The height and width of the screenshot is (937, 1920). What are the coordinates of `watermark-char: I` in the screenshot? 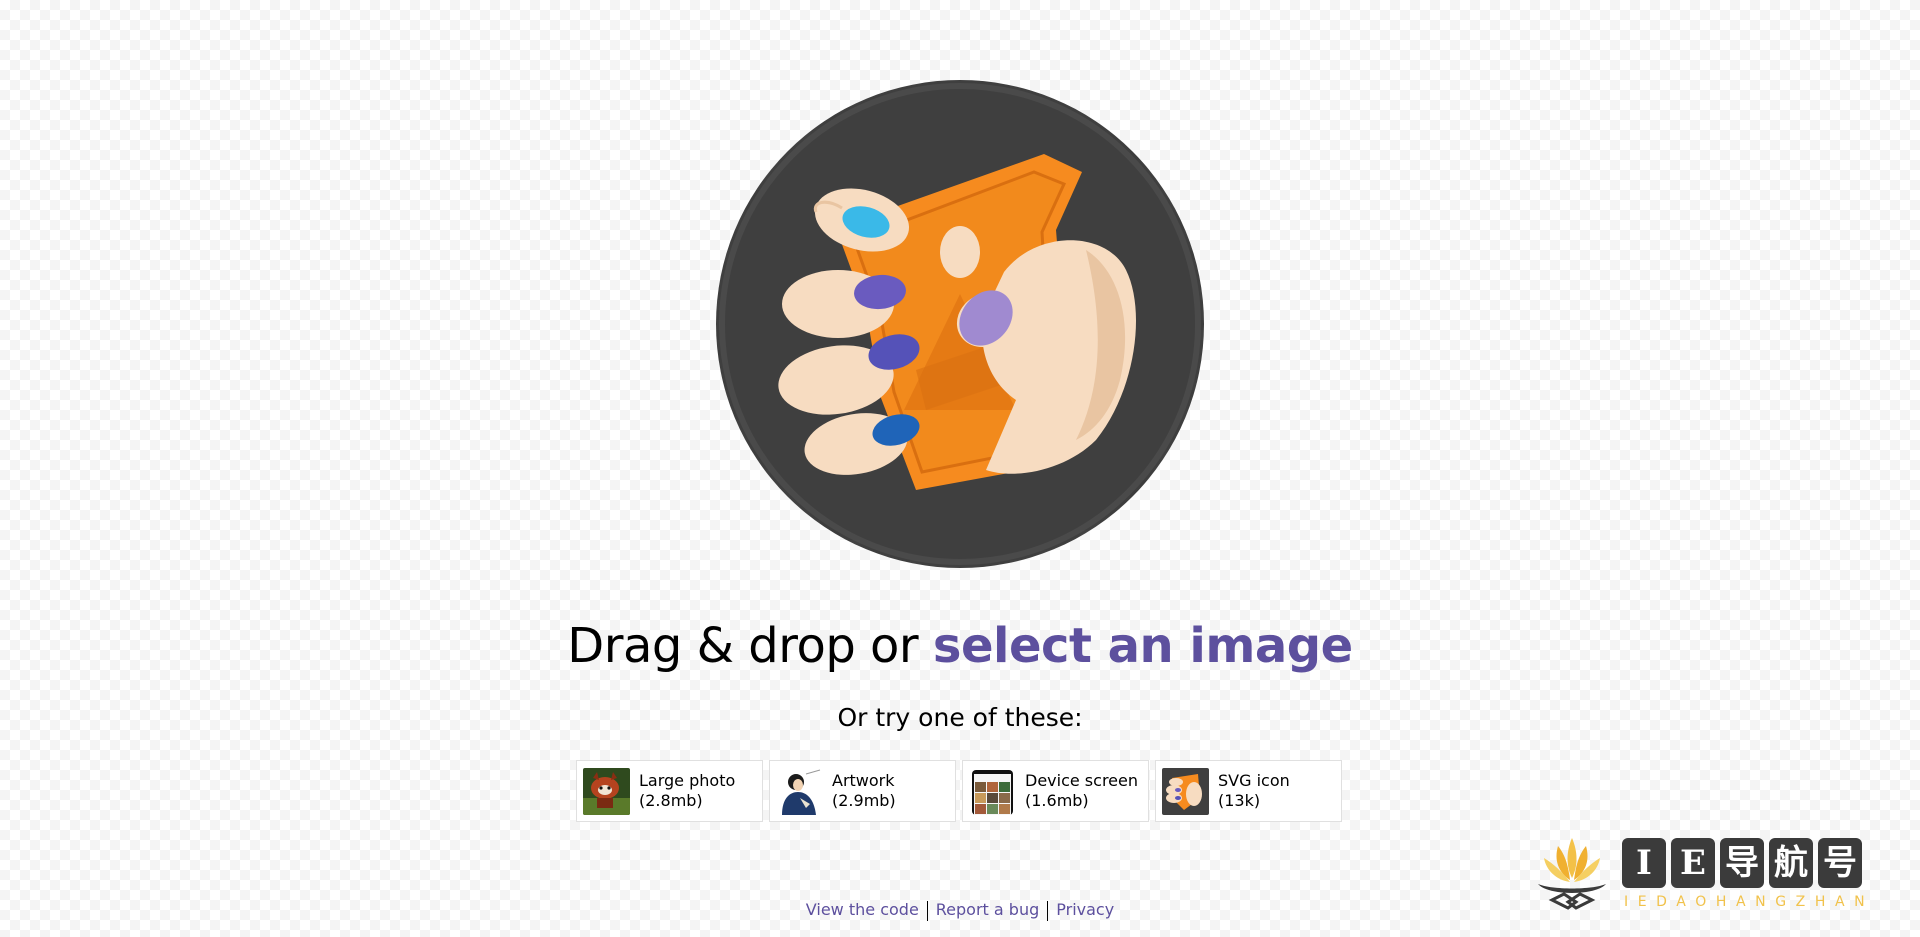 It's located at (1644, 863).